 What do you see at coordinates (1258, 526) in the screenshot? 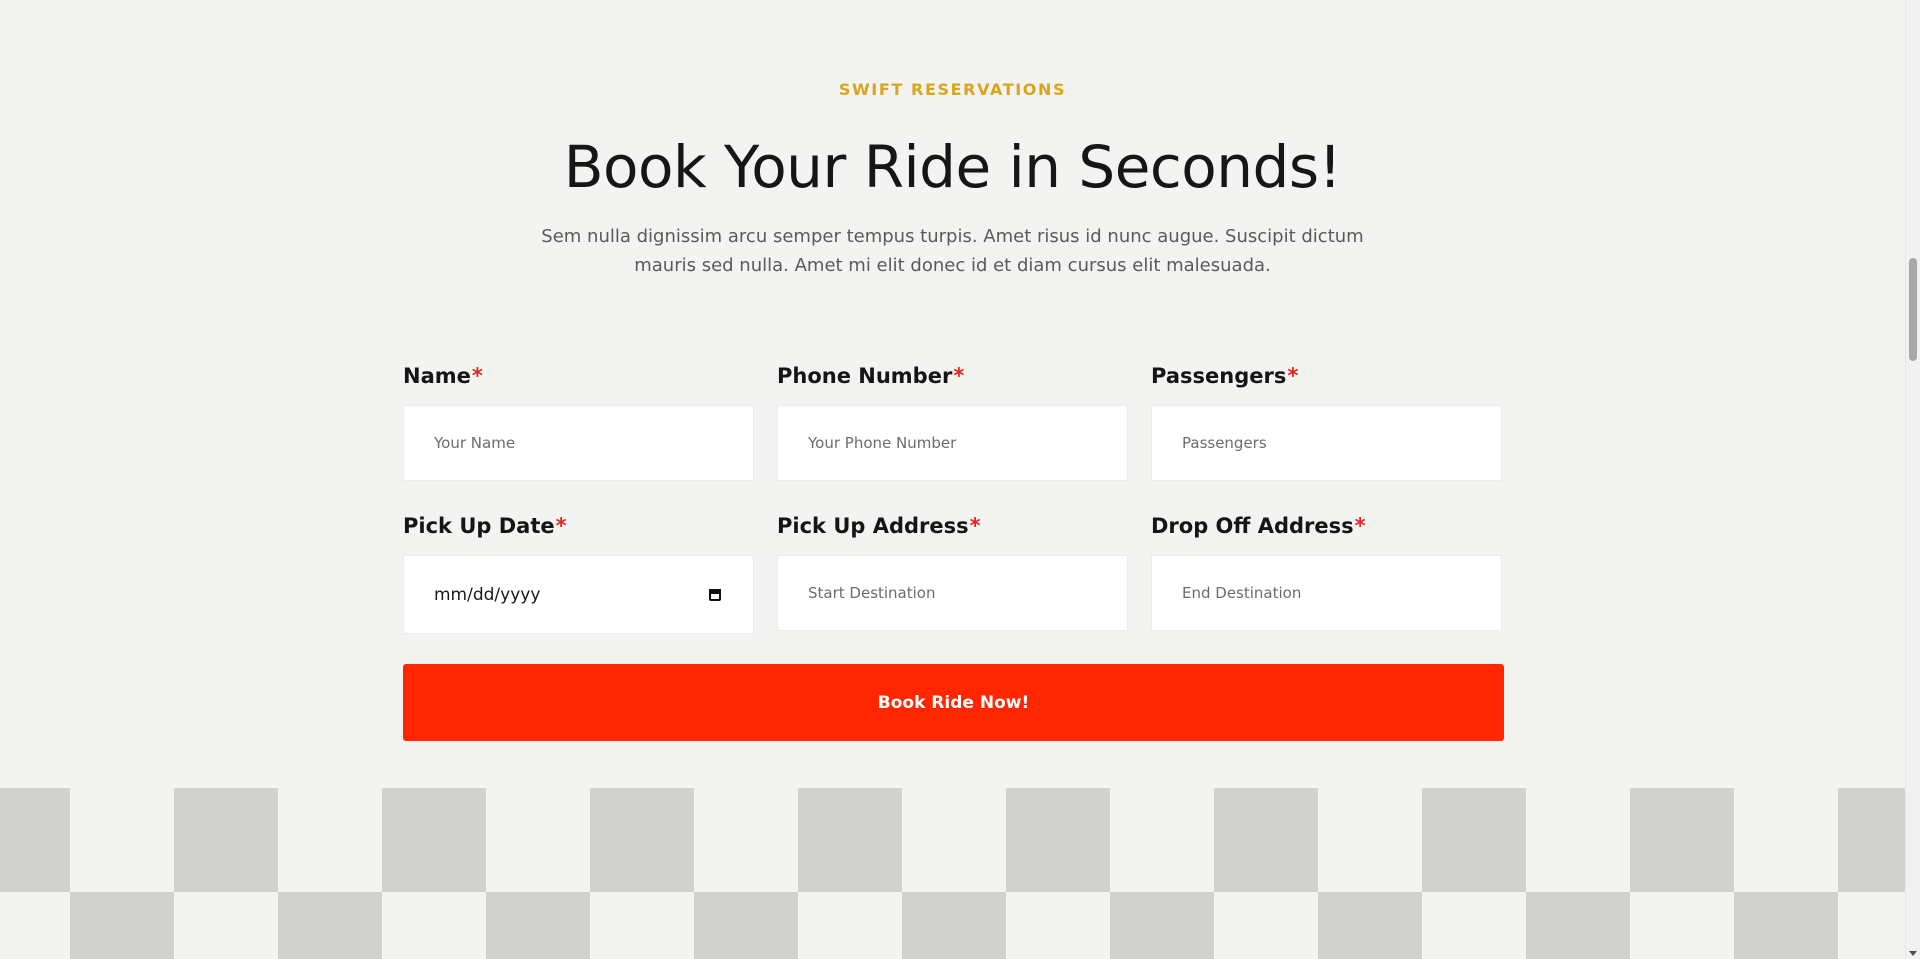
I see `dropoff-address-label: Drop Off Address*` at bounding box center [1258, 526].